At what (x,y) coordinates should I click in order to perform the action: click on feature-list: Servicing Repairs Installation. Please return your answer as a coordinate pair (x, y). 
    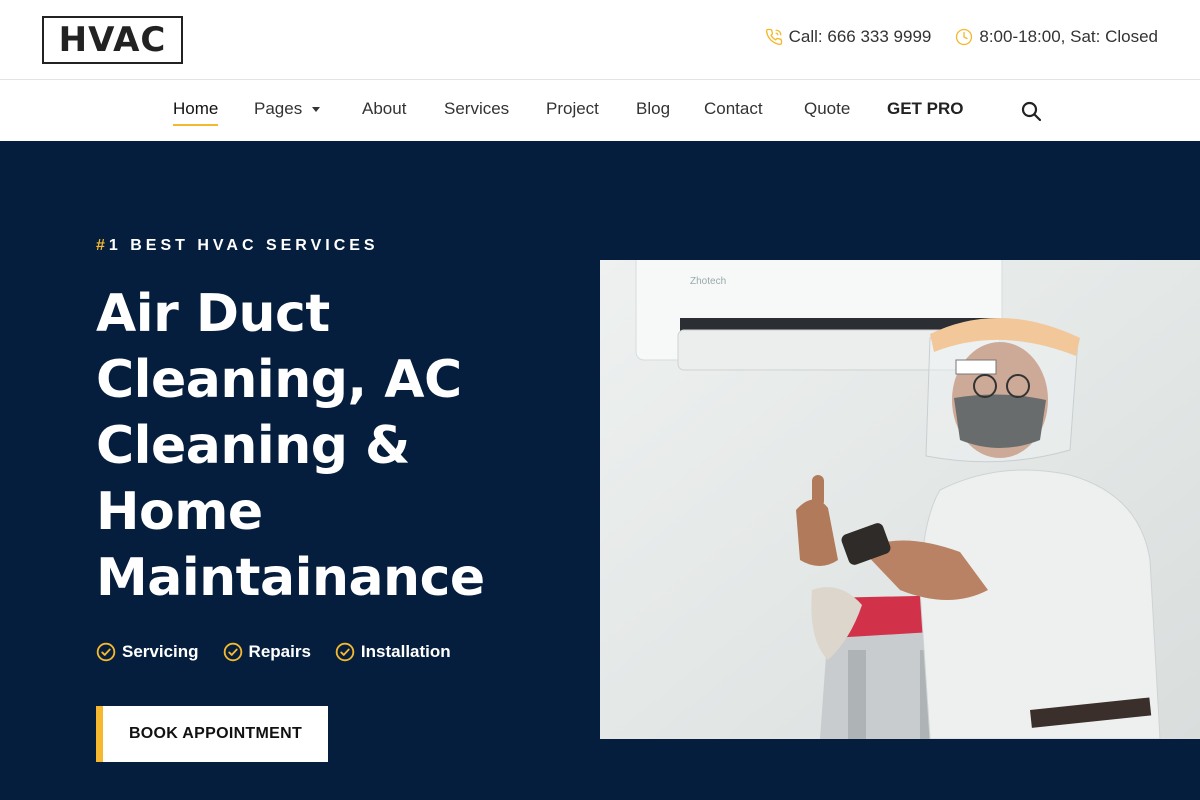
    Looking at the image, I should click on (273, 652).